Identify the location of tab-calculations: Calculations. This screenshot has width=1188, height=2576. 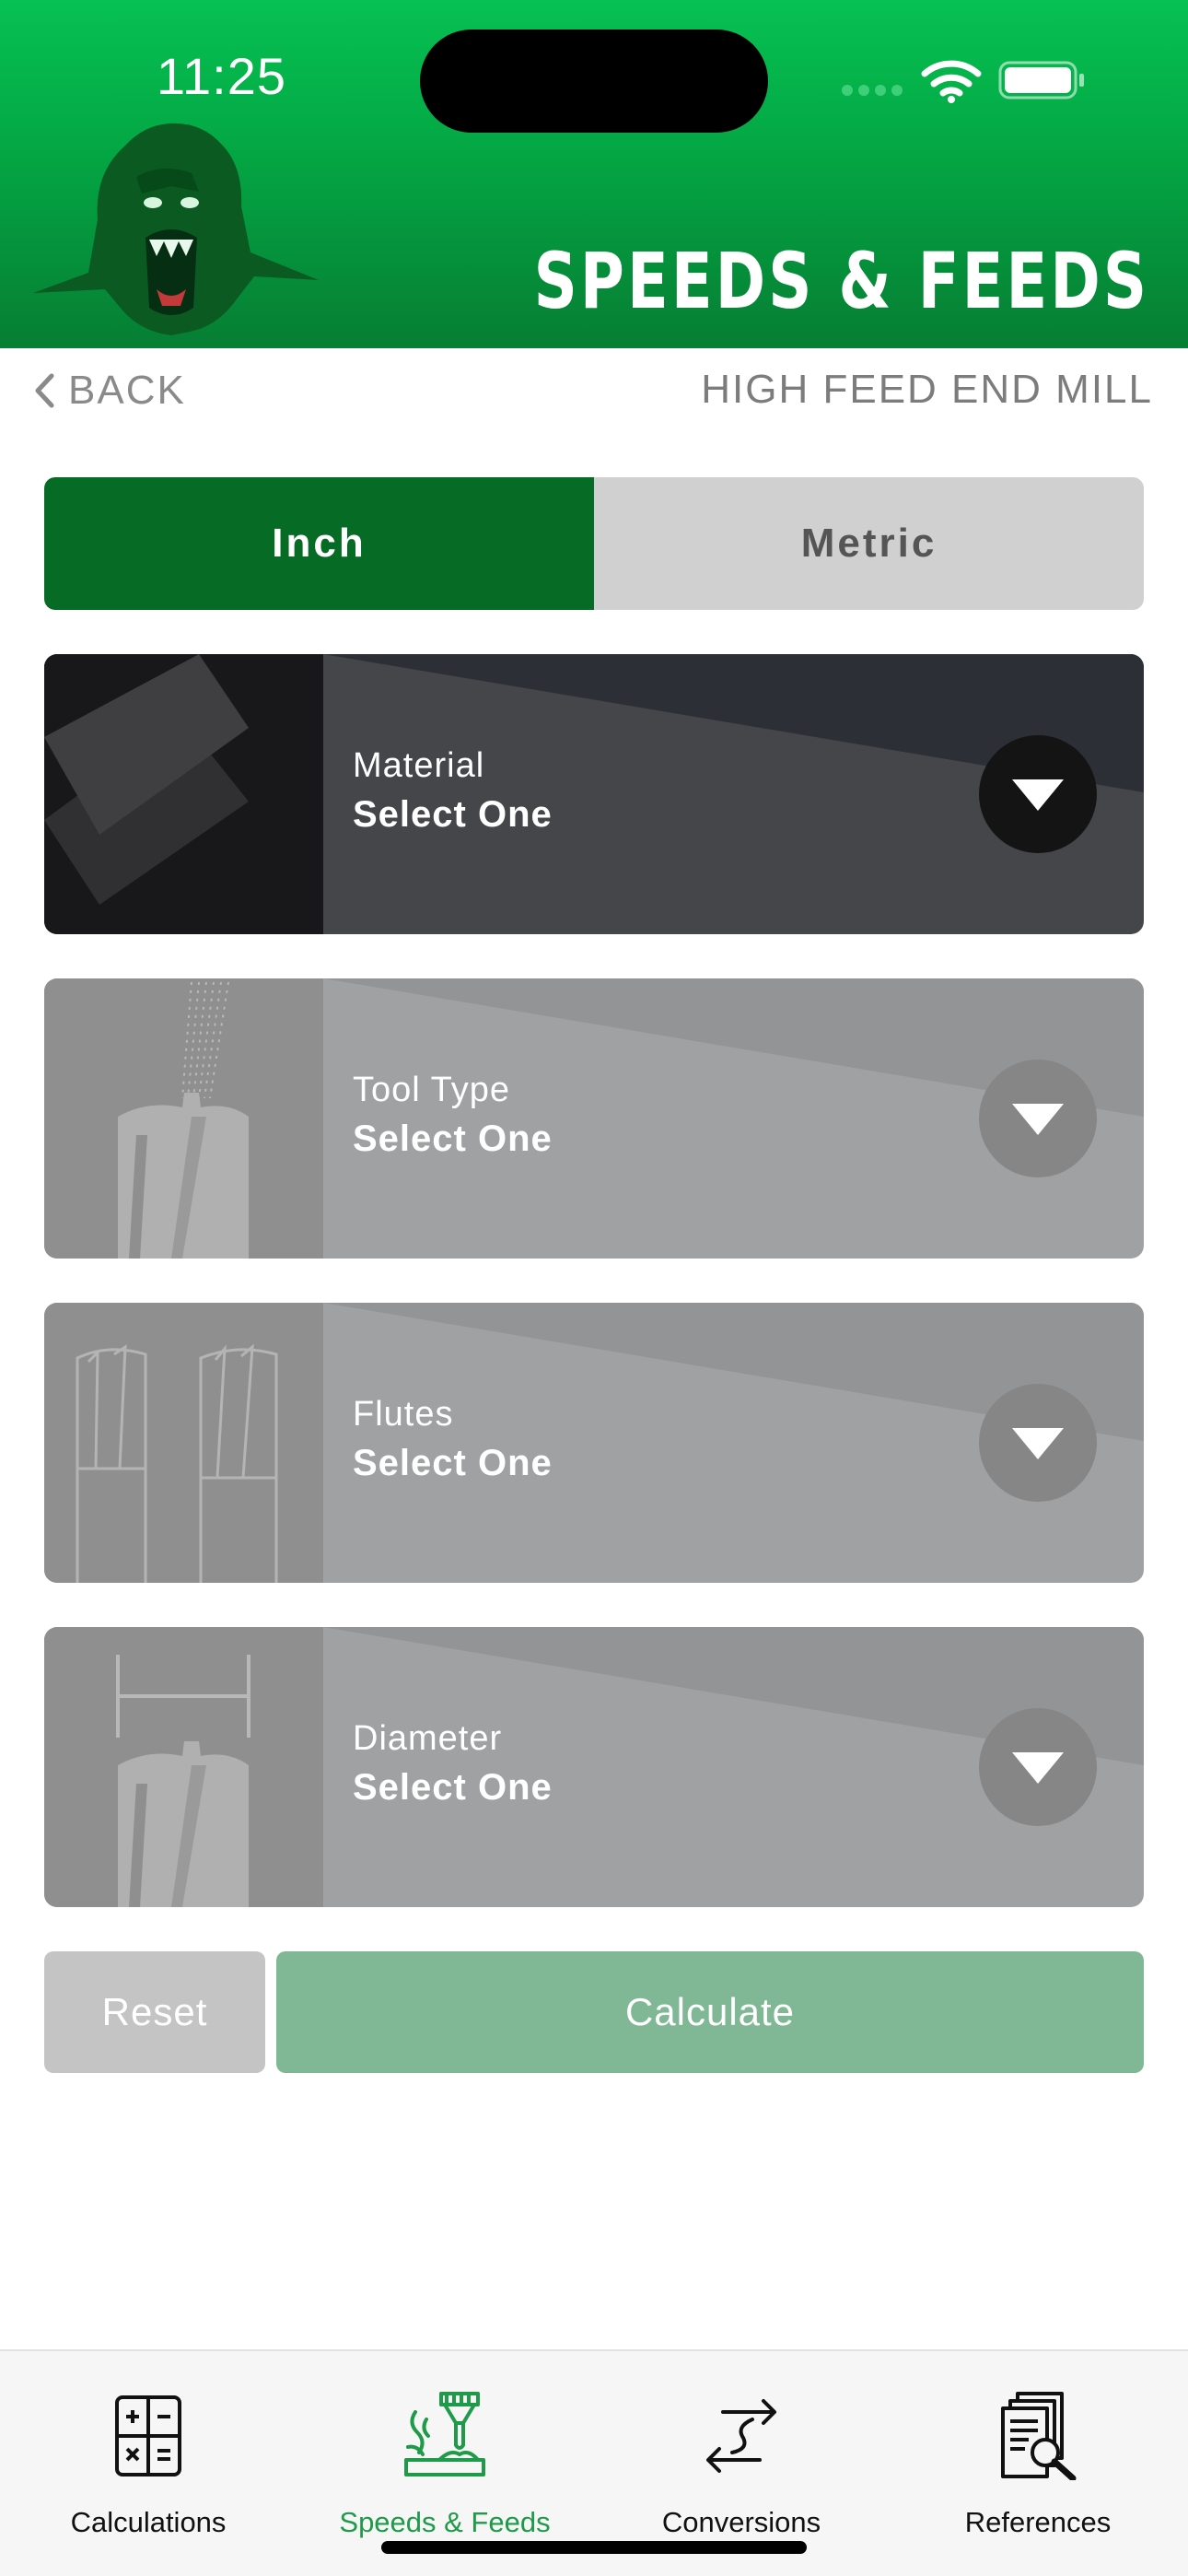
(148, 2463).